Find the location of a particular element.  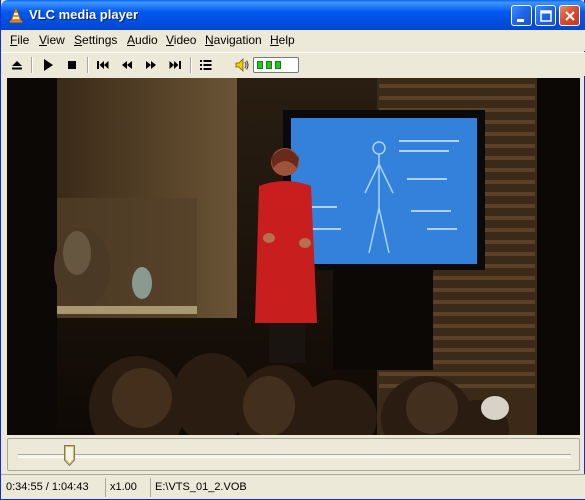

seek-panel is located at coordinates (293, 454).